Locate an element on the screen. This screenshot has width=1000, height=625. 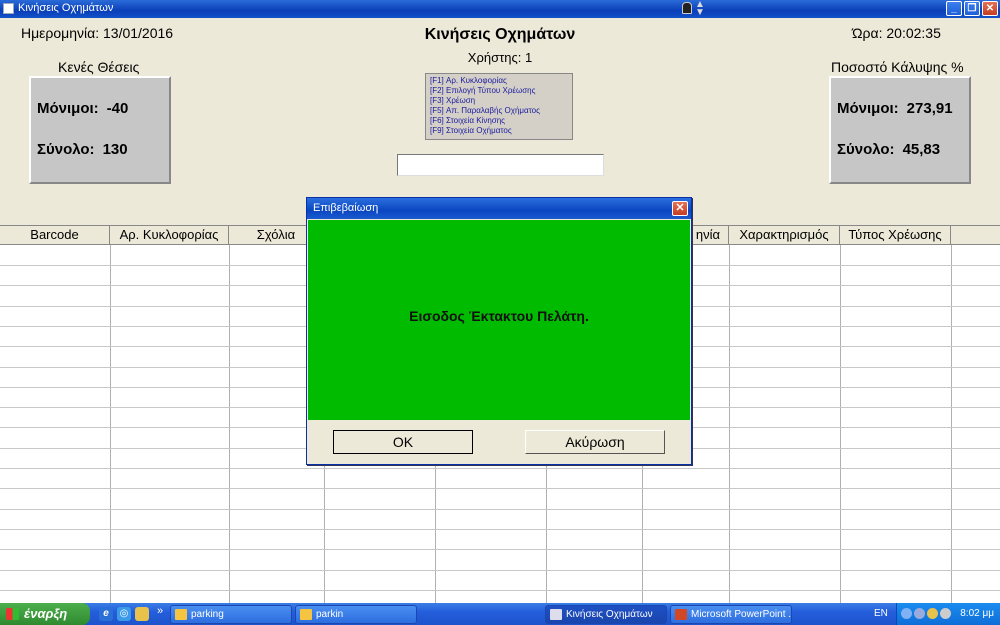
maximize-button: ❐ is located at coordinates (972, 8).